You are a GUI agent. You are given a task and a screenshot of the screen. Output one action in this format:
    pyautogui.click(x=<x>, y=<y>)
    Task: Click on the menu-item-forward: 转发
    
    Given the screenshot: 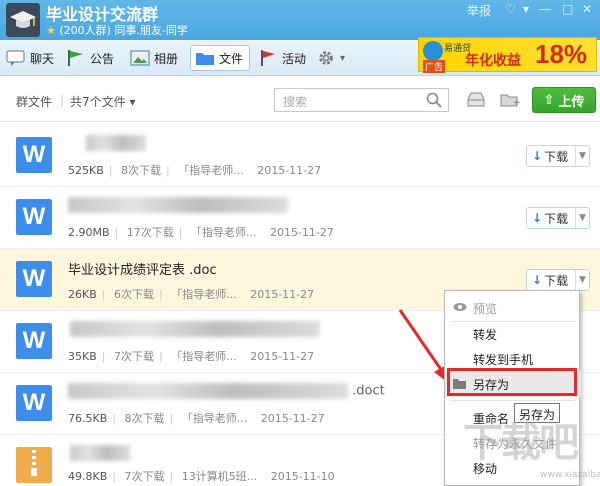 What is the action you would take?
    pyautogui.click(x=513, y=334)
    